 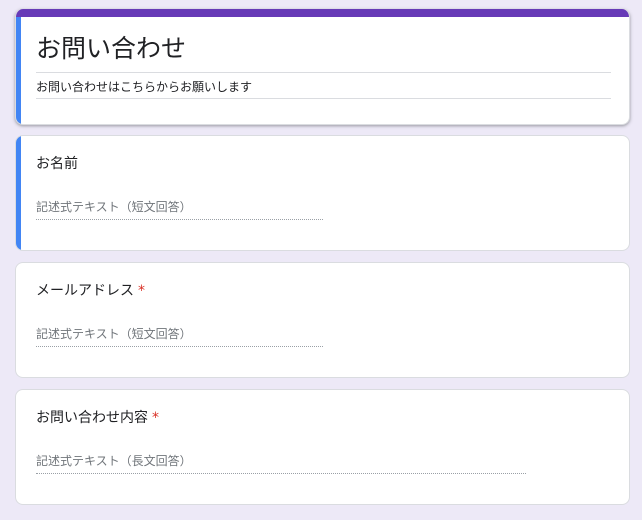 What do you see at coordinates (322, 13) in the screenshot?
I see `header-color-bar` at bounding box center [322, 13].